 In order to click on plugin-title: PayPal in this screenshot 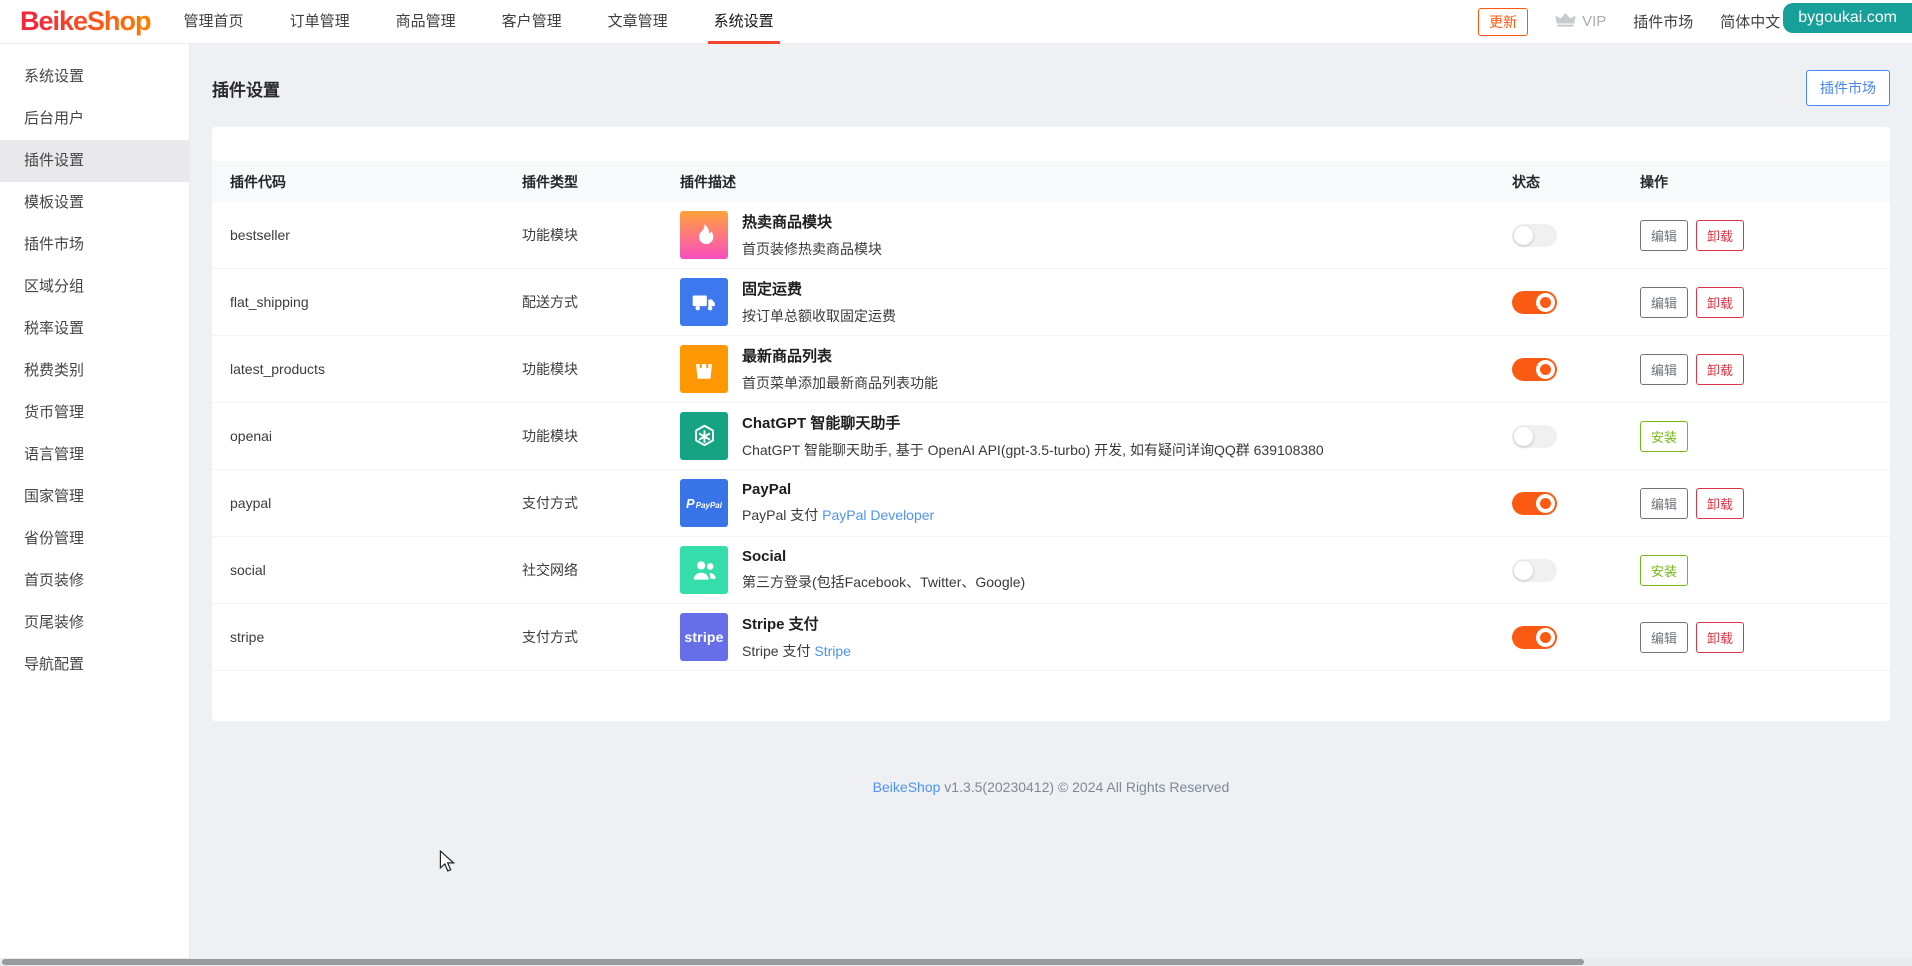, I will do `click(767, 489)`.